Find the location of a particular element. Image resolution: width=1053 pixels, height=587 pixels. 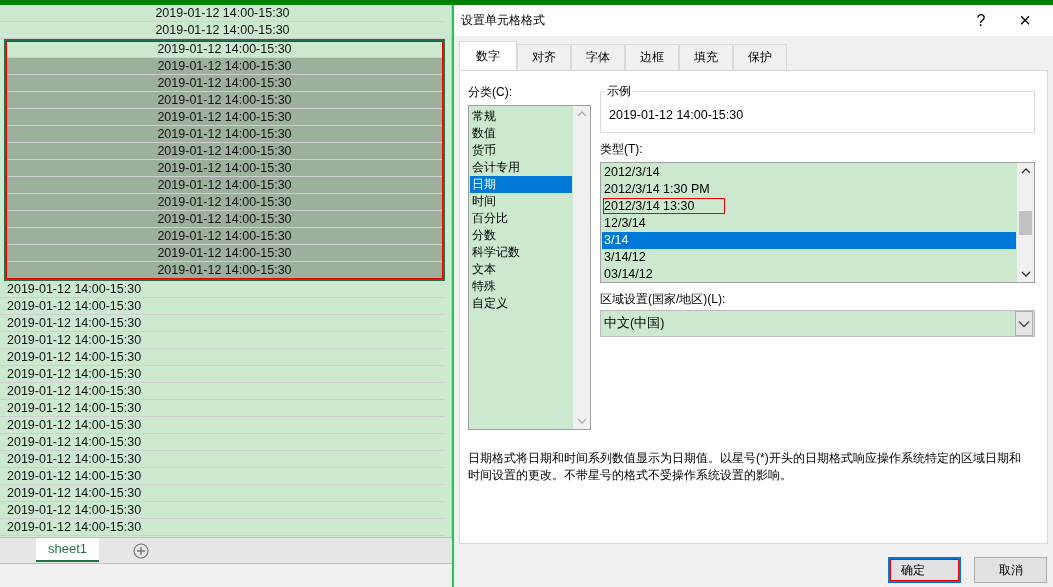

type-item: 2012/3/14 1:30 PM is located at coordinates (809, 189).